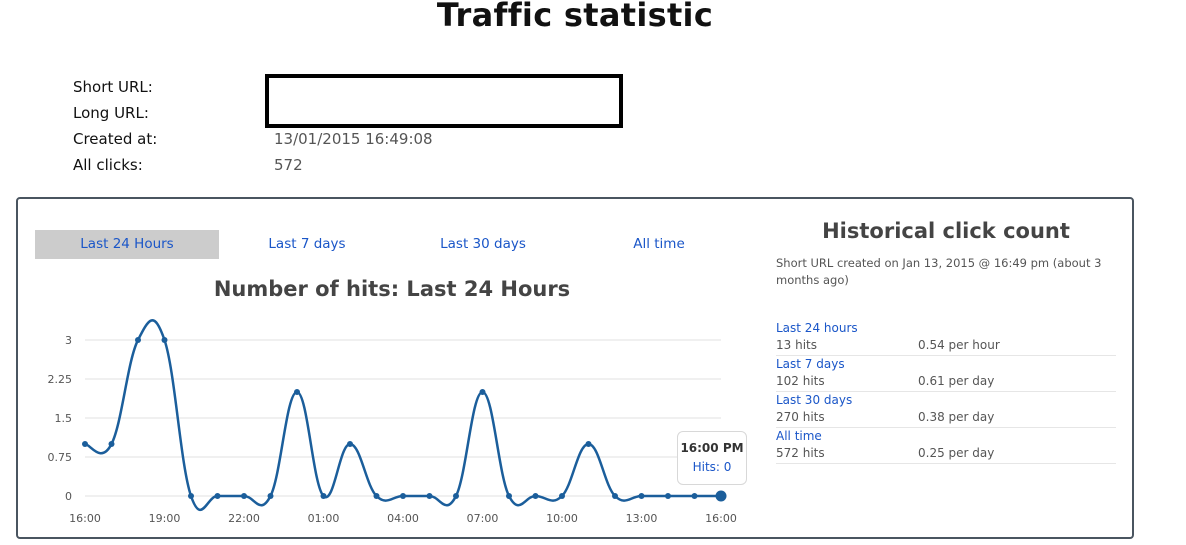  Describe the element at coordinates (800, 381) in the screenshot. I see `stat-hits: 102 hits` at that location.